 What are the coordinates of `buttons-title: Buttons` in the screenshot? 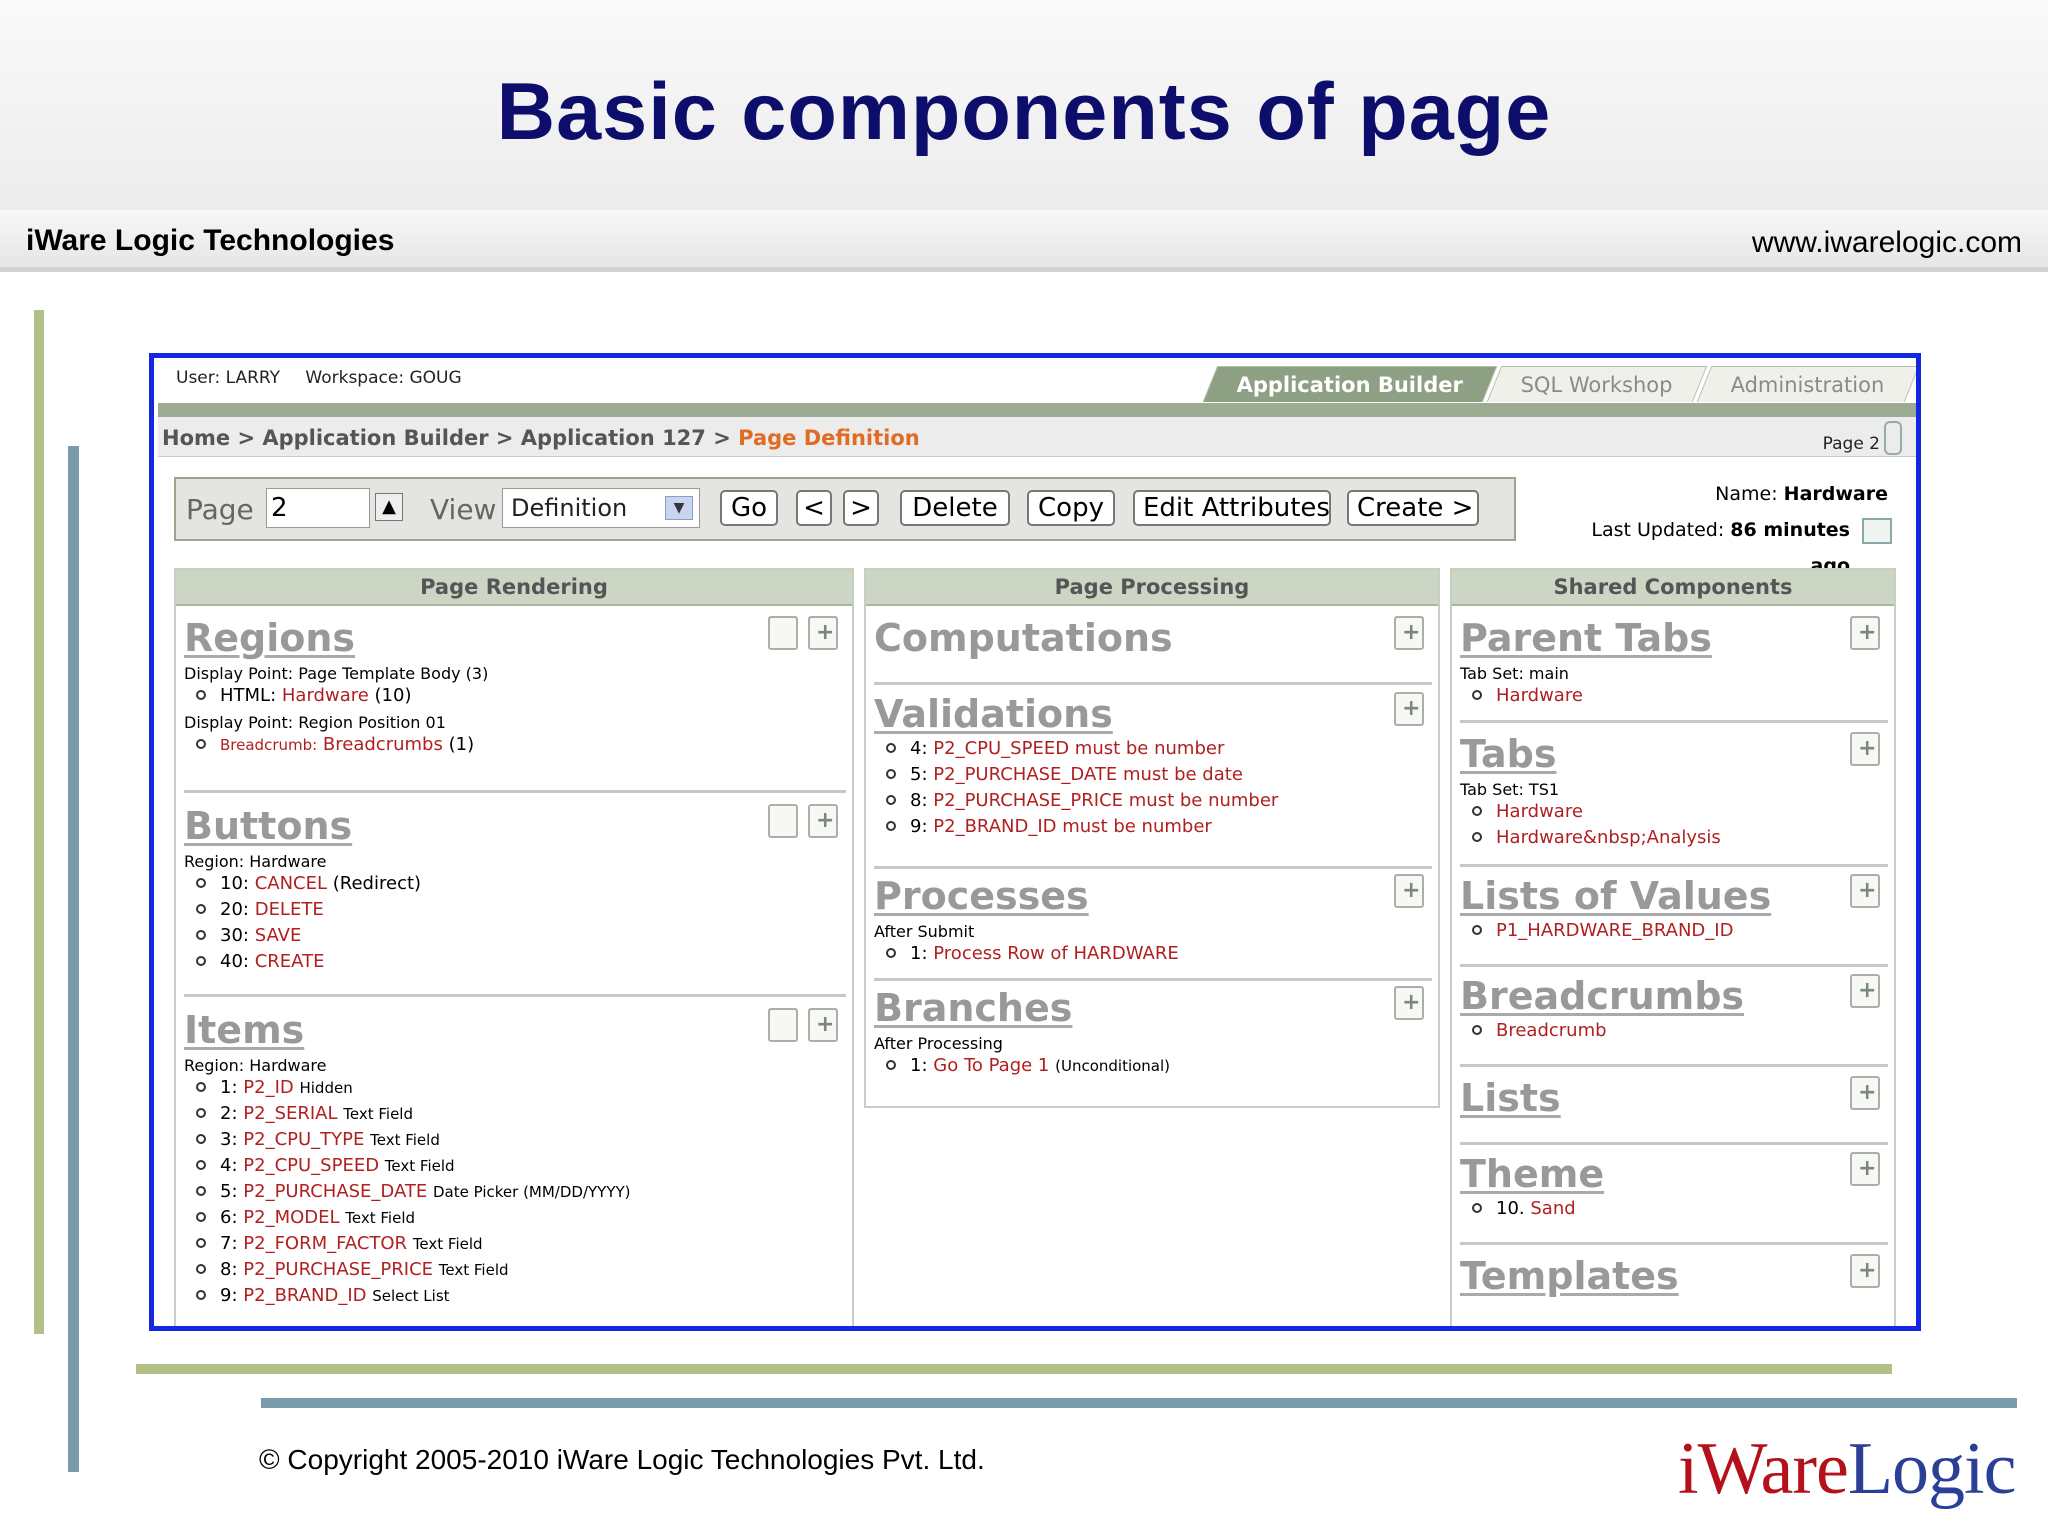 It's located at (514, 826).